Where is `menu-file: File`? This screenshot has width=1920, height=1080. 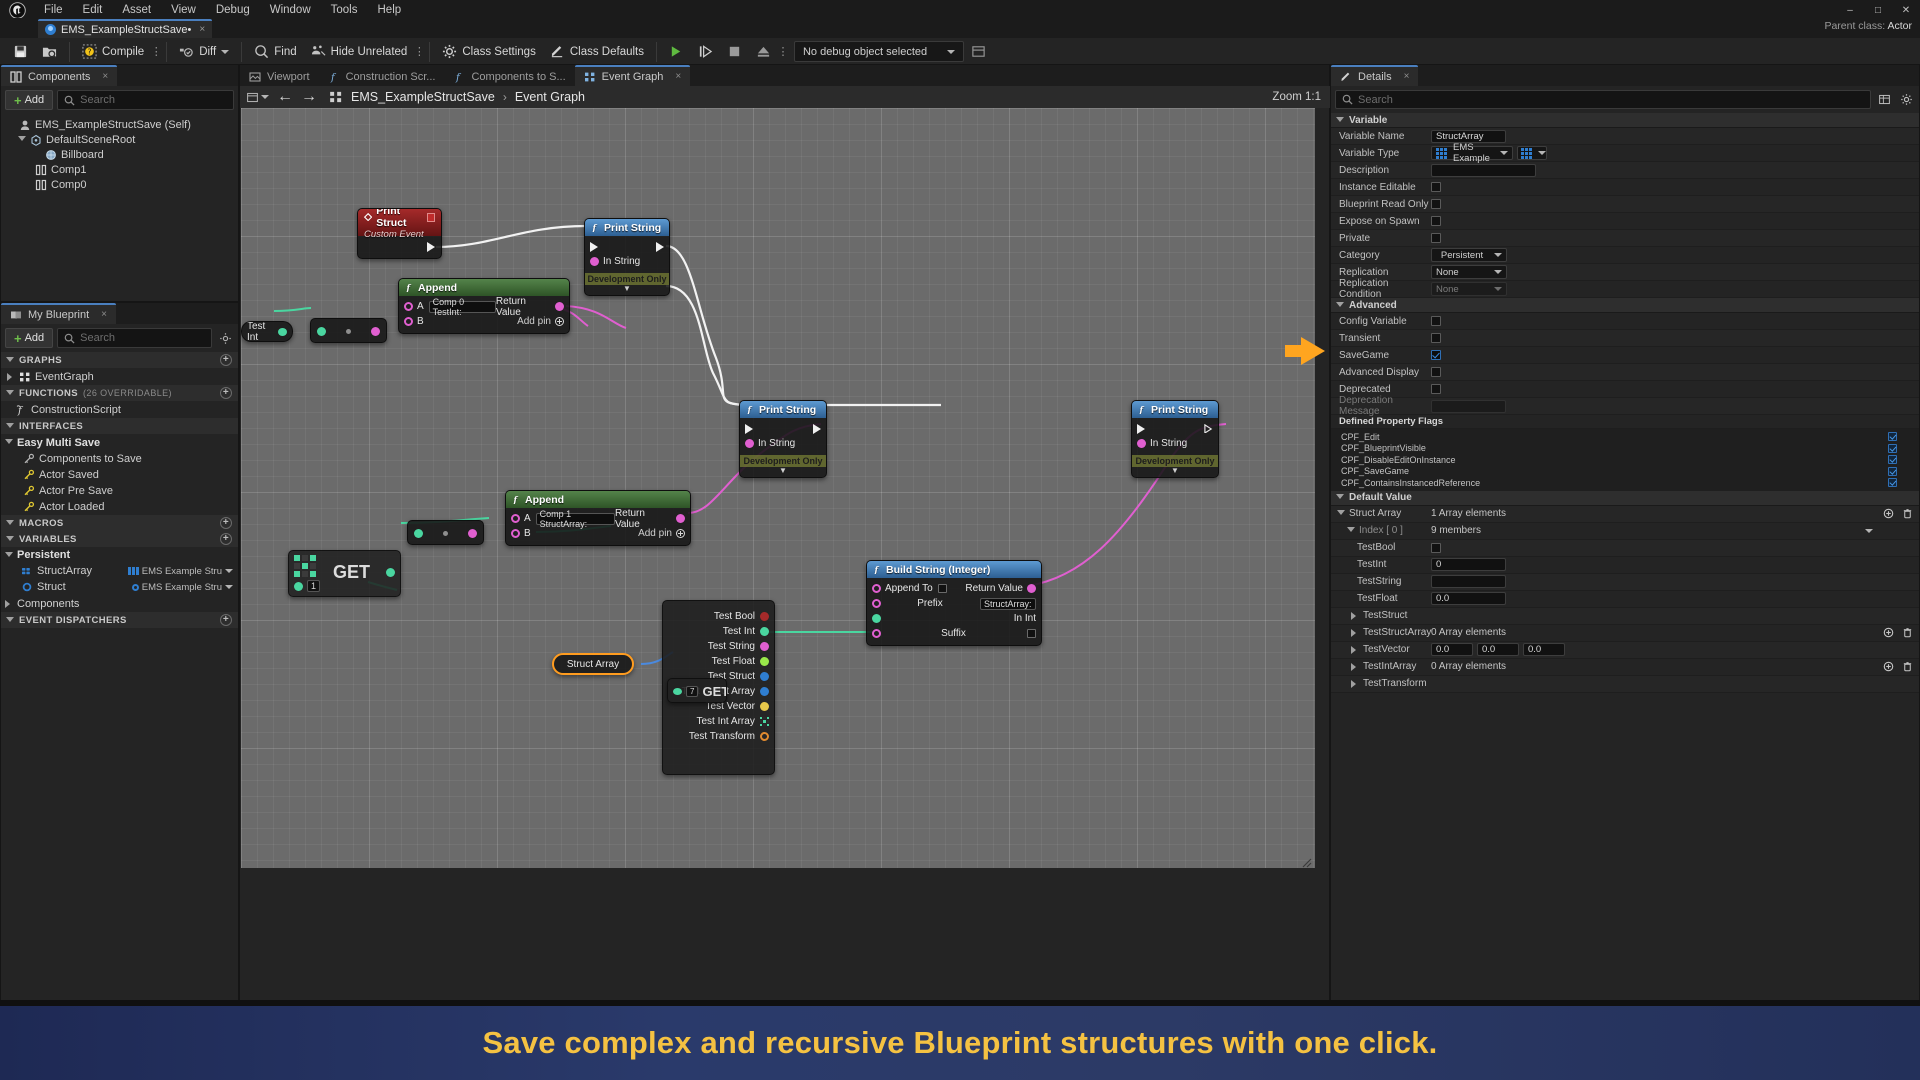
menu-file: File is located at coordinates (53, 10).